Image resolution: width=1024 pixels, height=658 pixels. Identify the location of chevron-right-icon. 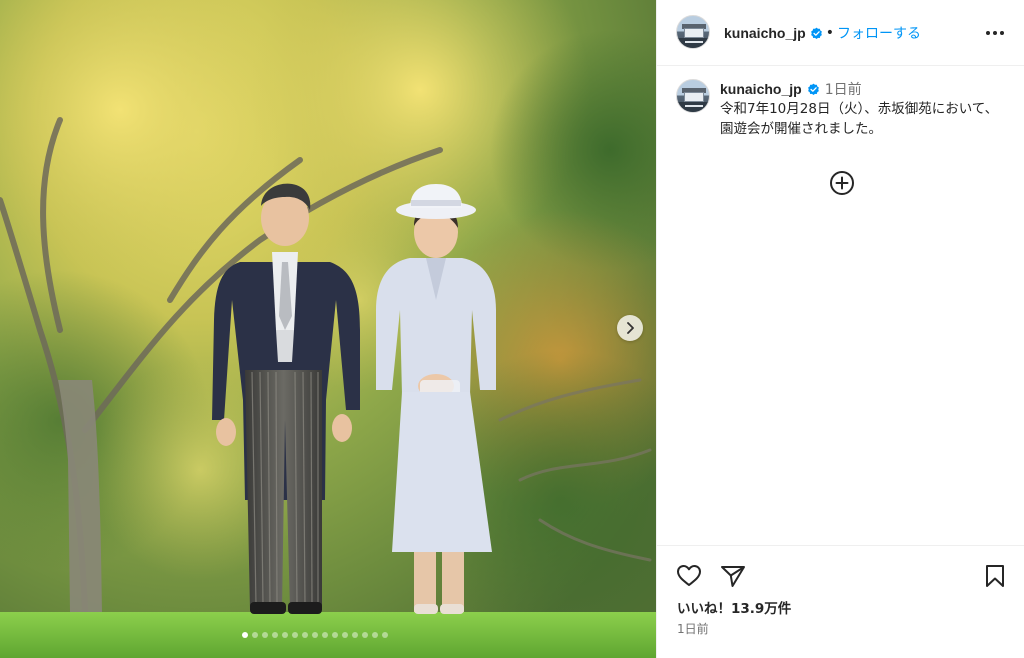
(630, 328).